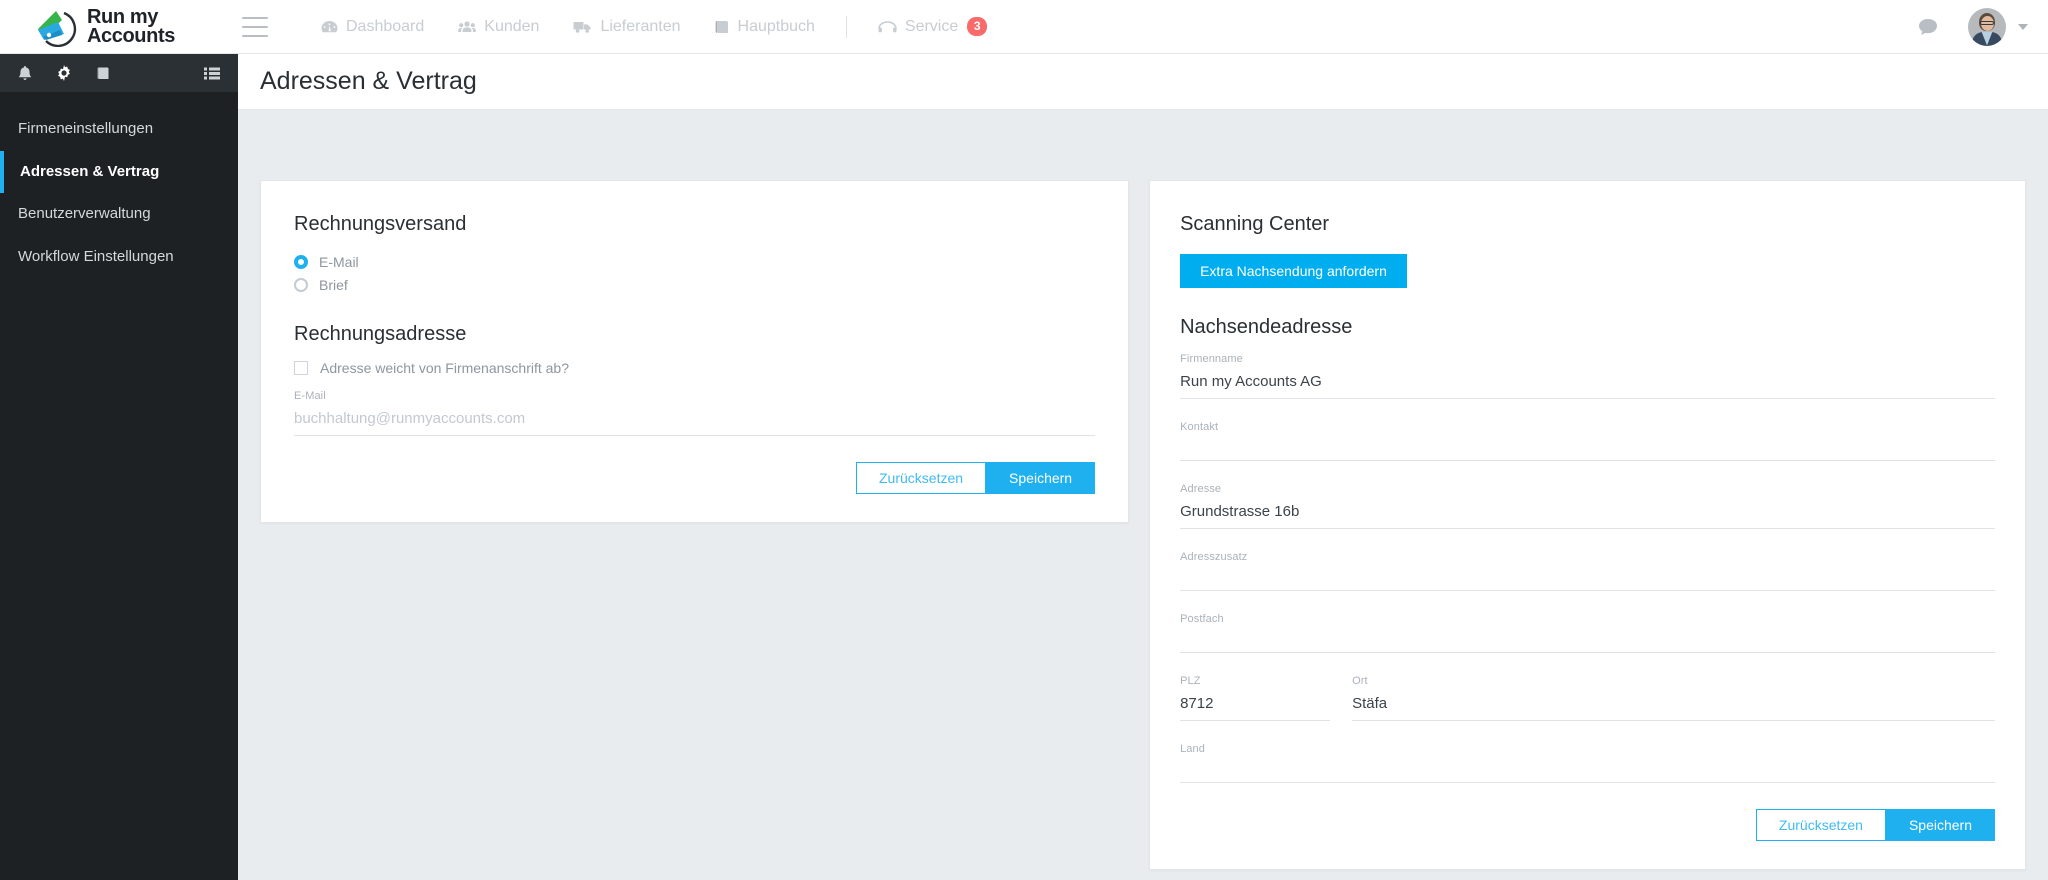  I want to click on email-field-label: E-Mail, so click(310, 396).